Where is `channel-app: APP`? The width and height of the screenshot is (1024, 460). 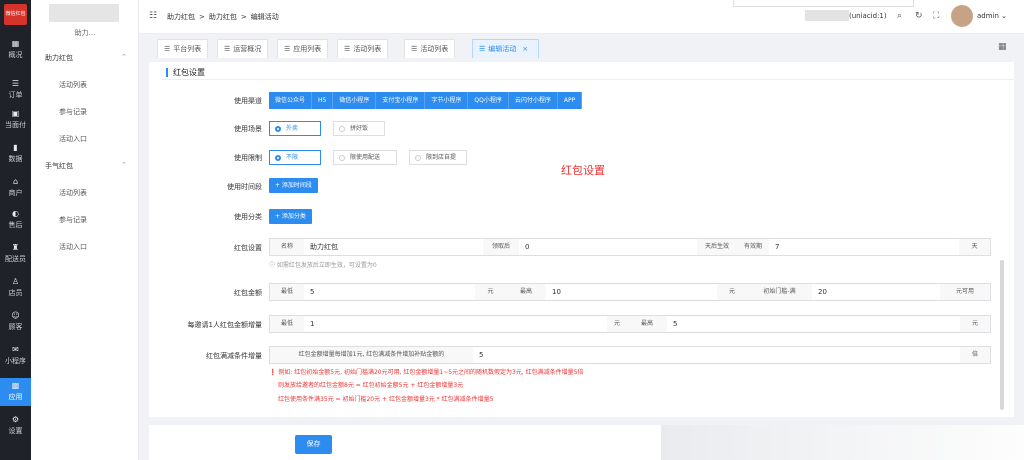 channel-app: APP is located at coordinates (570, 100).